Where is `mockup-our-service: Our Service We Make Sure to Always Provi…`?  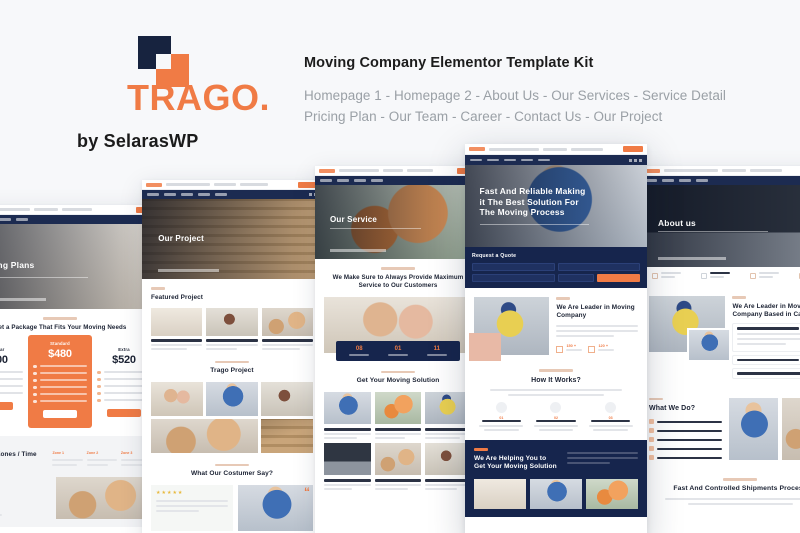
mockup-our-service: Our Service We Make Sure to Always Provi… is located at coordinates (398, 349).